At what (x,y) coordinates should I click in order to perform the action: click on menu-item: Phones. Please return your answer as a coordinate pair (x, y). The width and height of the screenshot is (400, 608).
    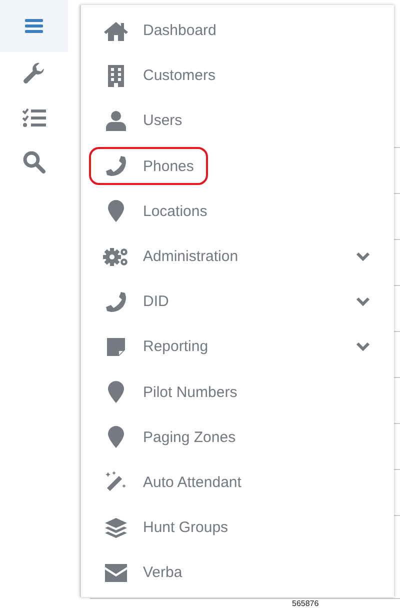
    Looking at the image, I should click on (237, 166).